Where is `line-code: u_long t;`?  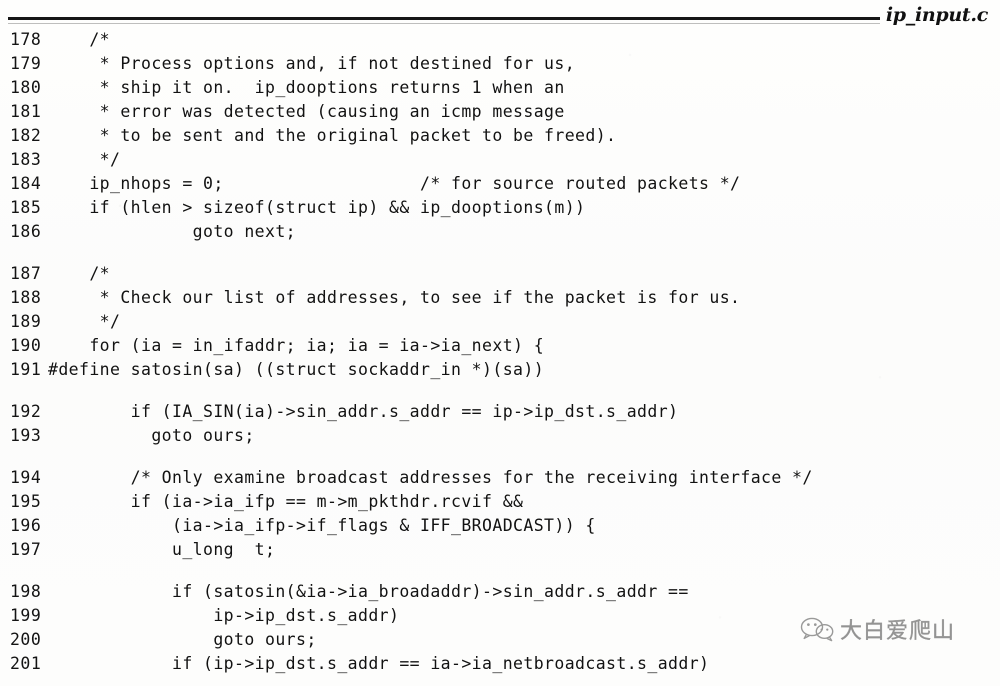
line-code: u_long t; is located at coordinates (162, 549).